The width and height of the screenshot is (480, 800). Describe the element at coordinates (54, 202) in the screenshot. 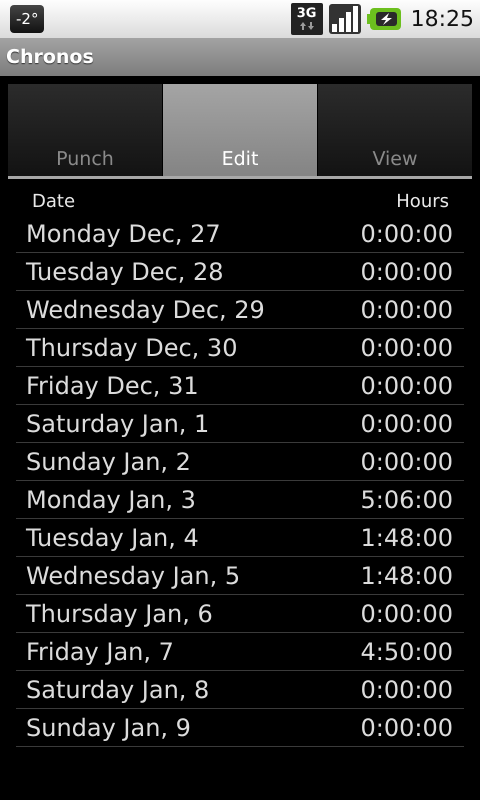

I see `column-header: Date` at that location.